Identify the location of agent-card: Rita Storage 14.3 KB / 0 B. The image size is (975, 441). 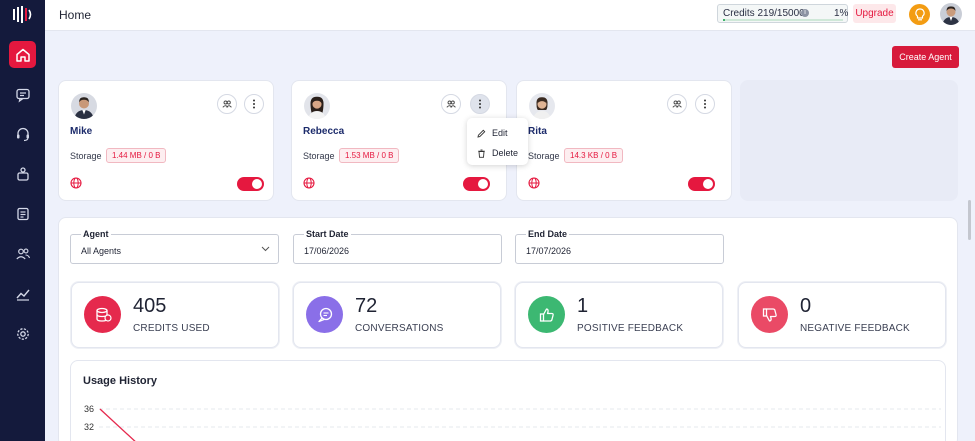
(624, 140).